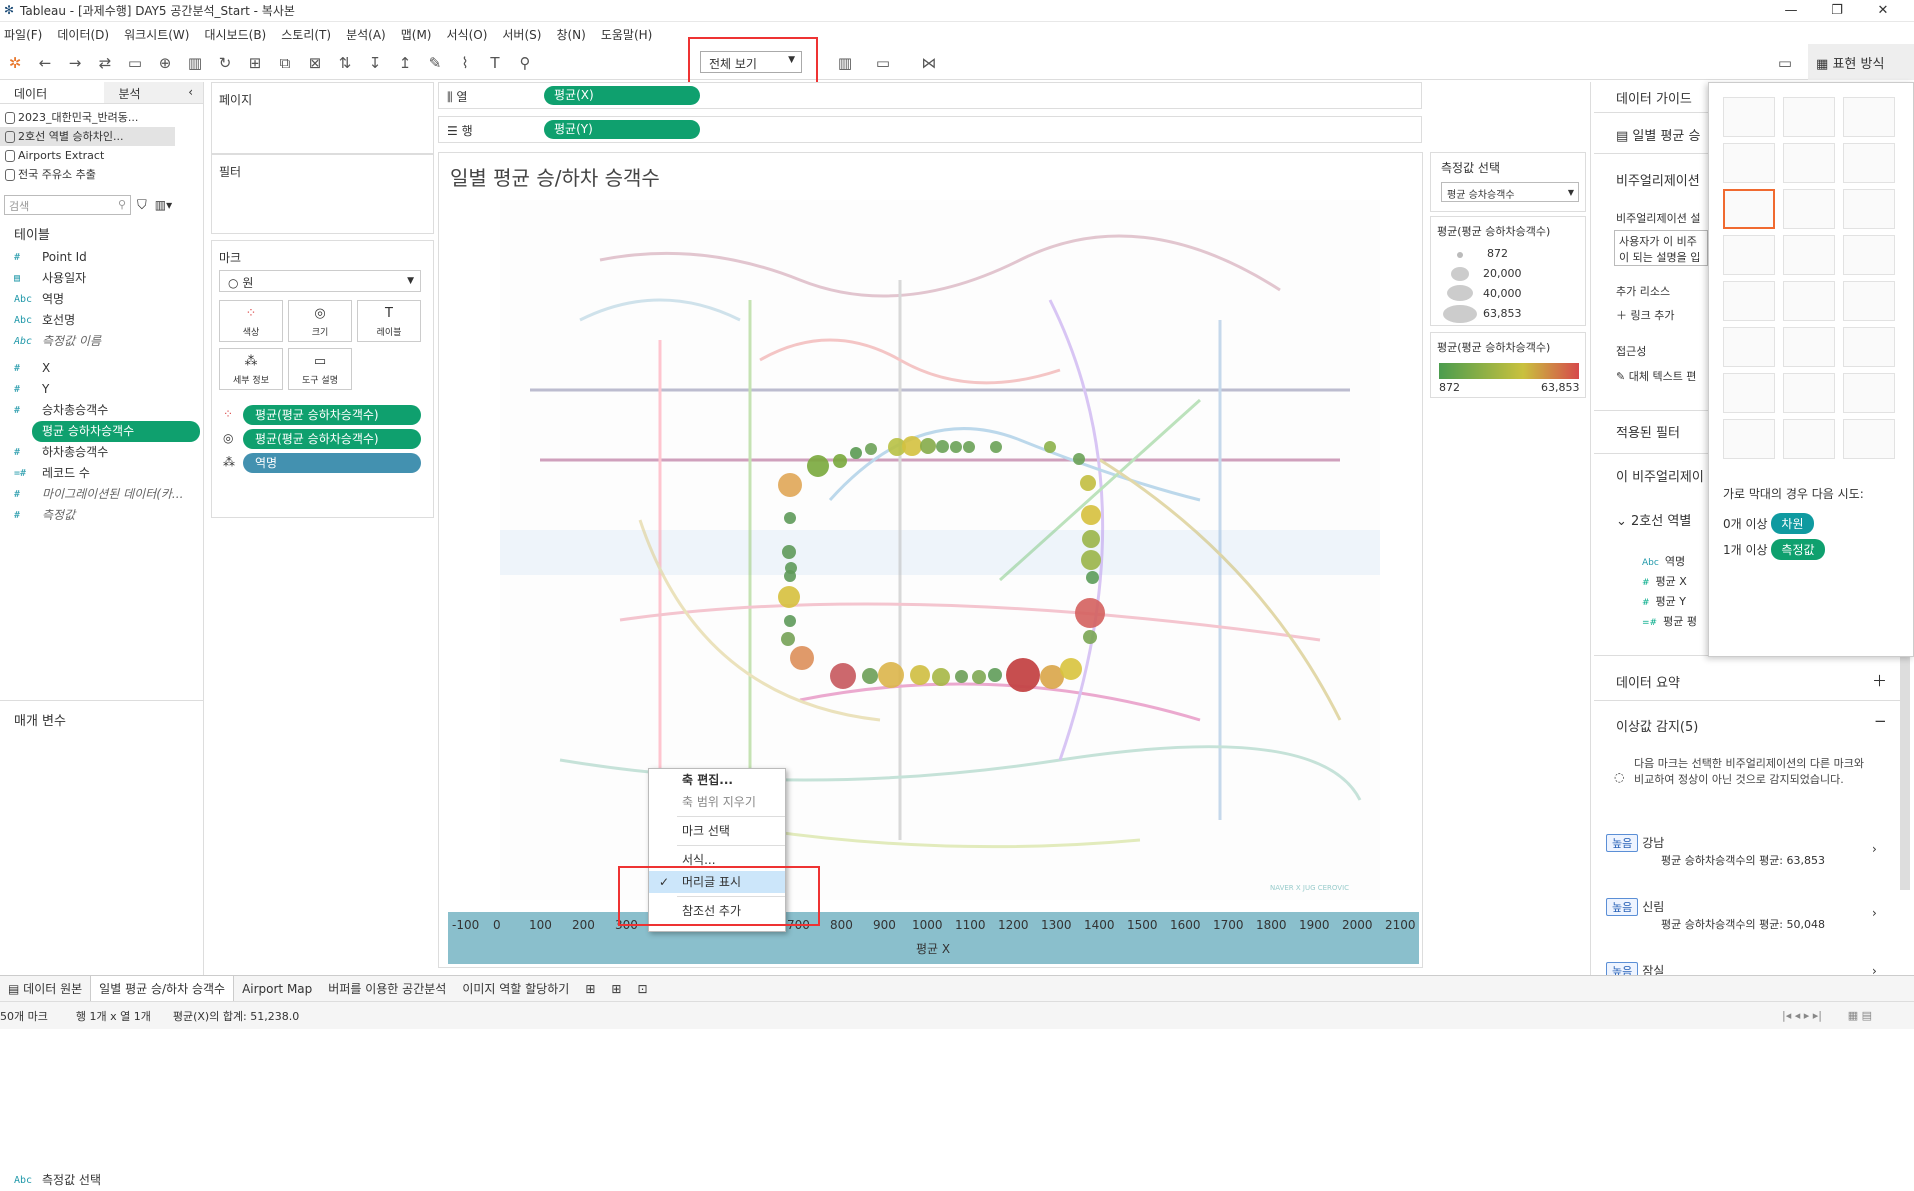  I want to click on new-worksheet-icon: ⊞, so click(590, 989).